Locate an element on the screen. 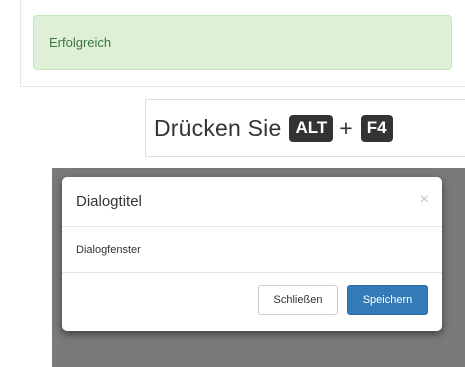 This screenshot has height=367, width=465. keyboard-hint-frame: Drücken Sie ALT + F4 is located at coordinates (305, 128).